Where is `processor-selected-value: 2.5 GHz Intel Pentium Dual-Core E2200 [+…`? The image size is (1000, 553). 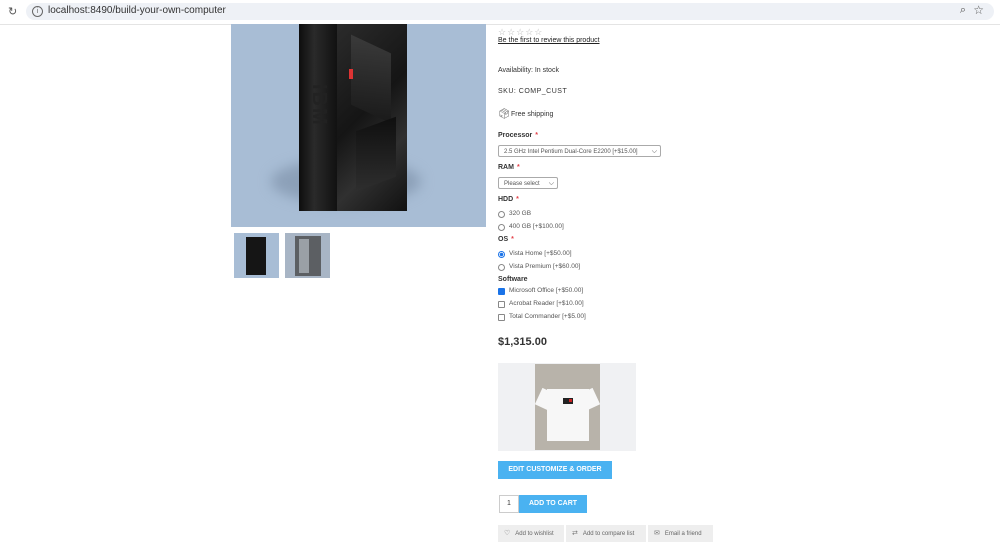 processor-selected-value: 2.5 GHz Intel Pentium Dual-Core E2200 [+… is located at coordinates (571, 152).